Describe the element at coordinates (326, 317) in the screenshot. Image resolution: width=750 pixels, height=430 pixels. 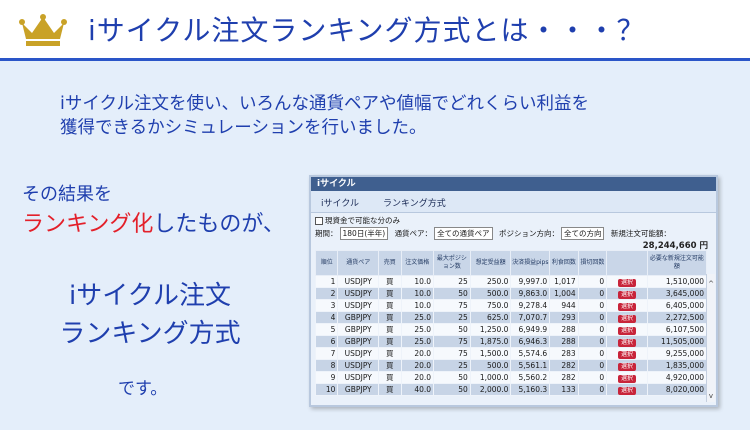
I see `cell-rank: 4` at that location.